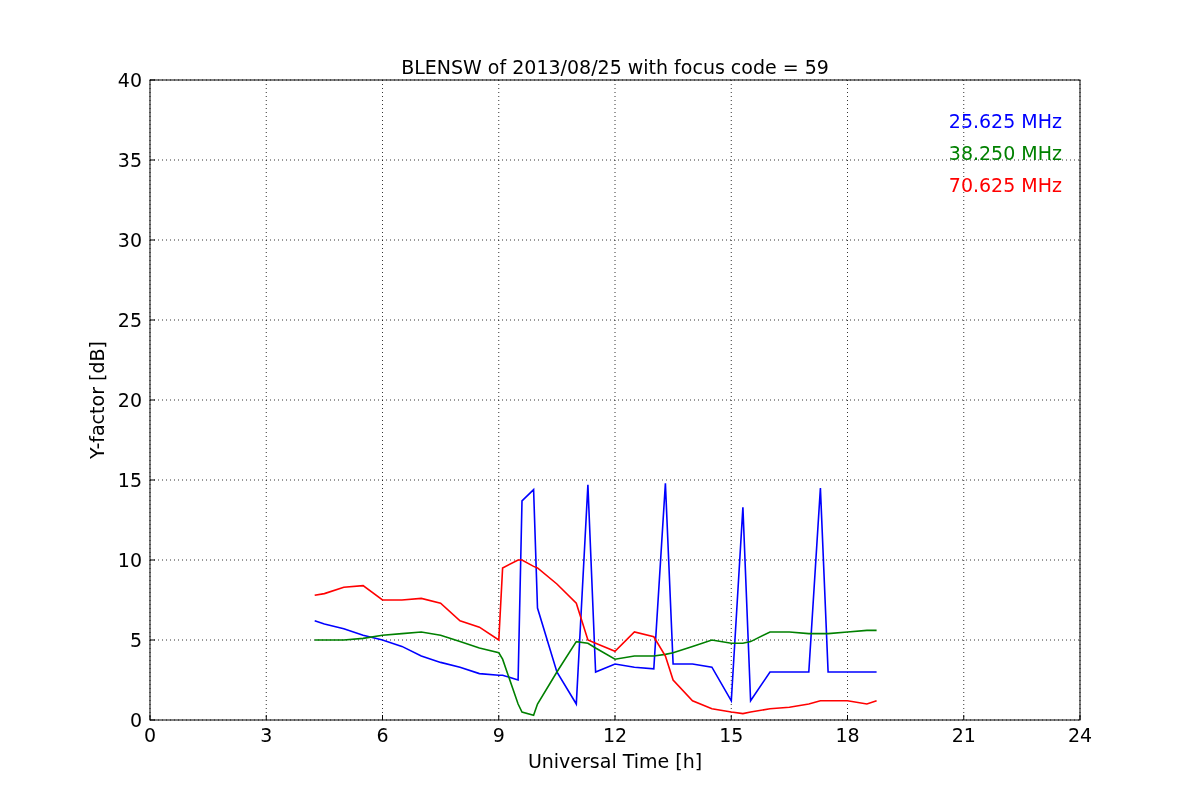 Image resolution: width=1200 pixels, height=800 pixels. What do you see at coordinates (615, 67) in the screenshot?
I see `chart-title: BLENSW of 2013/08/25 with focus code = 59` at bounding box center [615, 67].